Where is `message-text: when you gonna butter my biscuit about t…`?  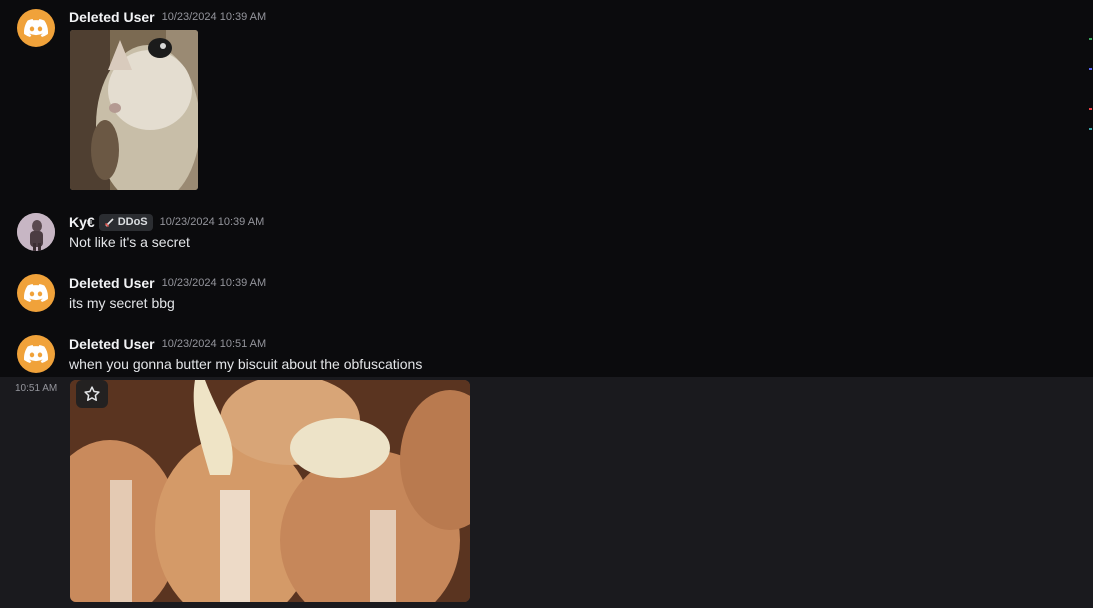
message-text: when you gonna butter my biscuit about t… is located at coordinates (246, 364).